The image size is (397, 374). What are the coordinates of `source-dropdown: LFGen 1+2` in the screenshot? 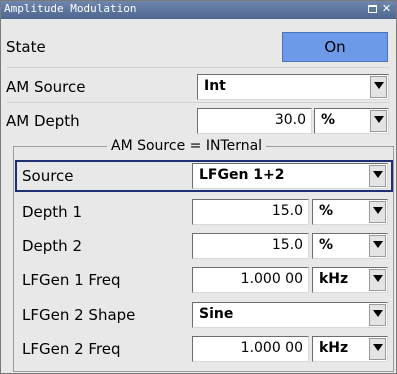 It's located at (290, 176).